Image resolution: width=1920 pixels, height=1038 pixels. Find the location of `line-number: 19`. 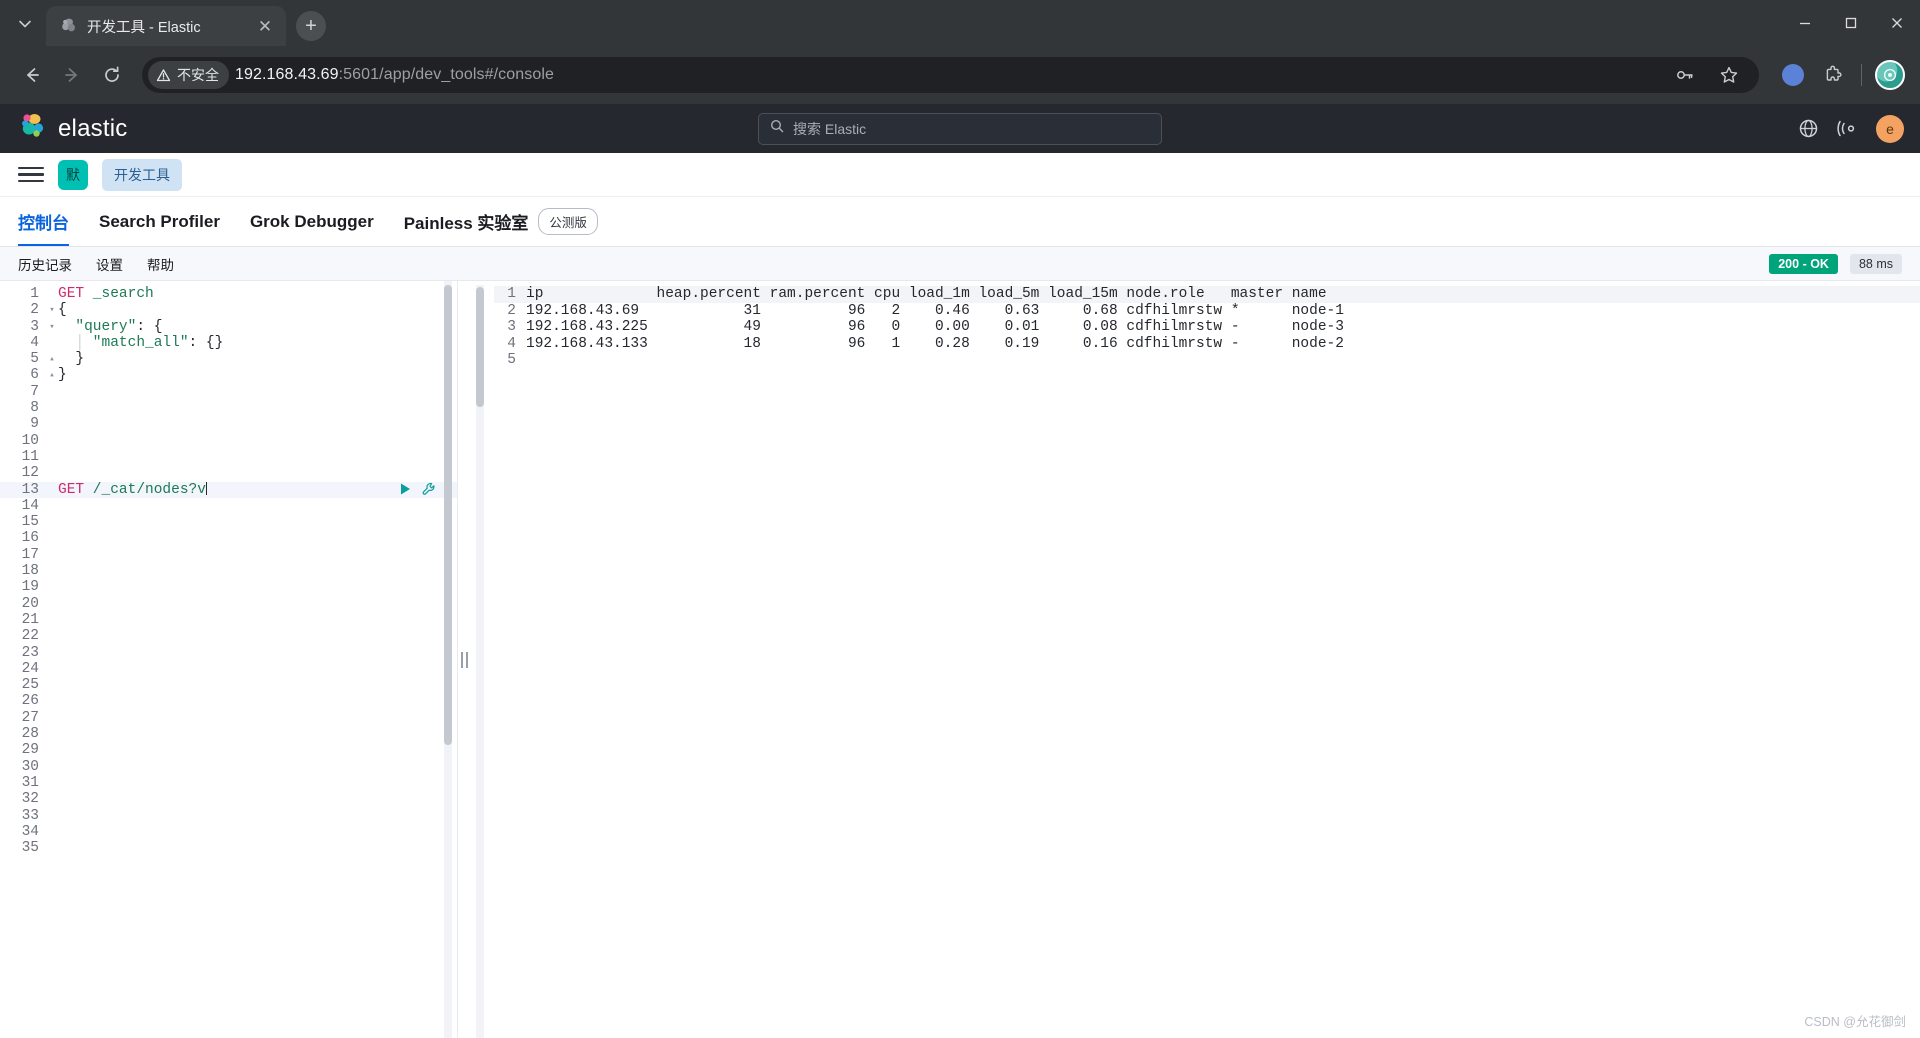

line-number: 19 is located at coordinates (30, 587).